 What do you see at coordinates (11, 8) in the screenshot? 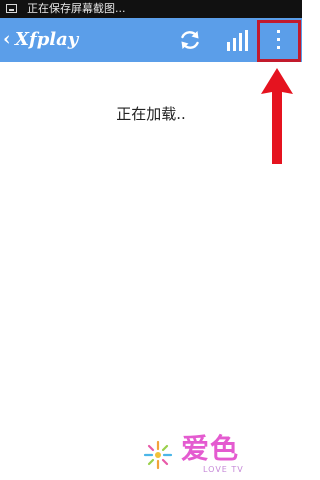
I see `screenshot-notification-icon` at bounding box center [11, 8].